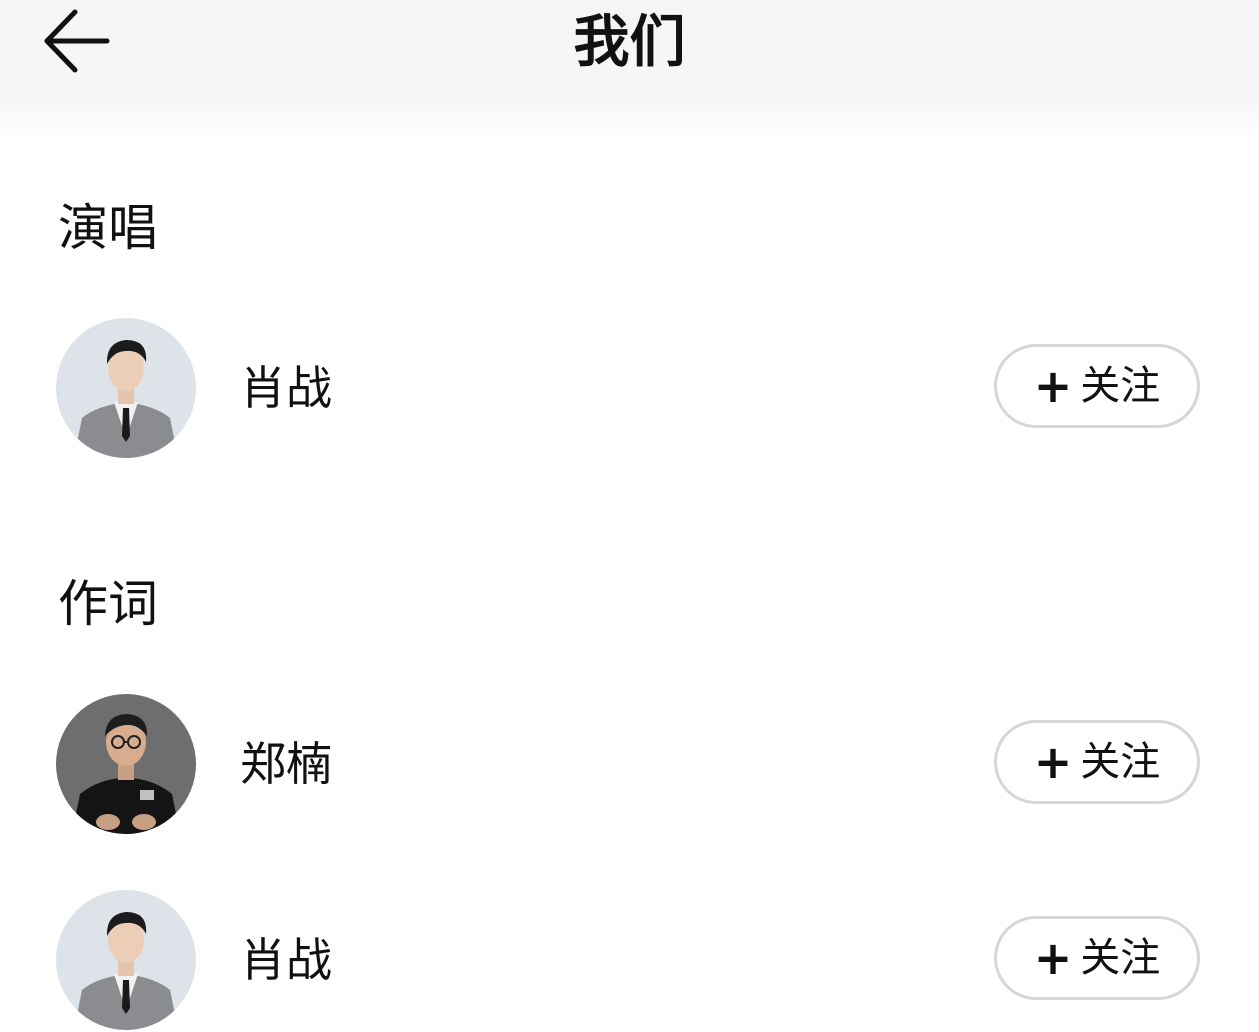 The image size is (1259, 1032). What do you see at coordinates (629, 764) in the screenshot?
I see `list-item: 郑楠 + 关注` at bounding box center [629, 764].